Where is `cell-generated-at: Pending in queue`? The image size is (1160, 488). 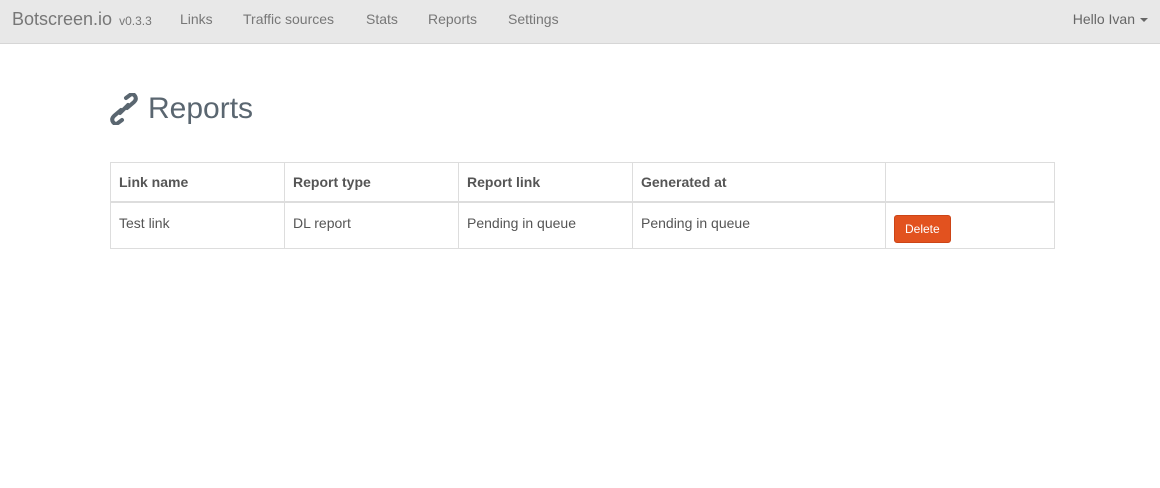
cell-generated-at: Pending in queue is located at coordinates (759, 225).